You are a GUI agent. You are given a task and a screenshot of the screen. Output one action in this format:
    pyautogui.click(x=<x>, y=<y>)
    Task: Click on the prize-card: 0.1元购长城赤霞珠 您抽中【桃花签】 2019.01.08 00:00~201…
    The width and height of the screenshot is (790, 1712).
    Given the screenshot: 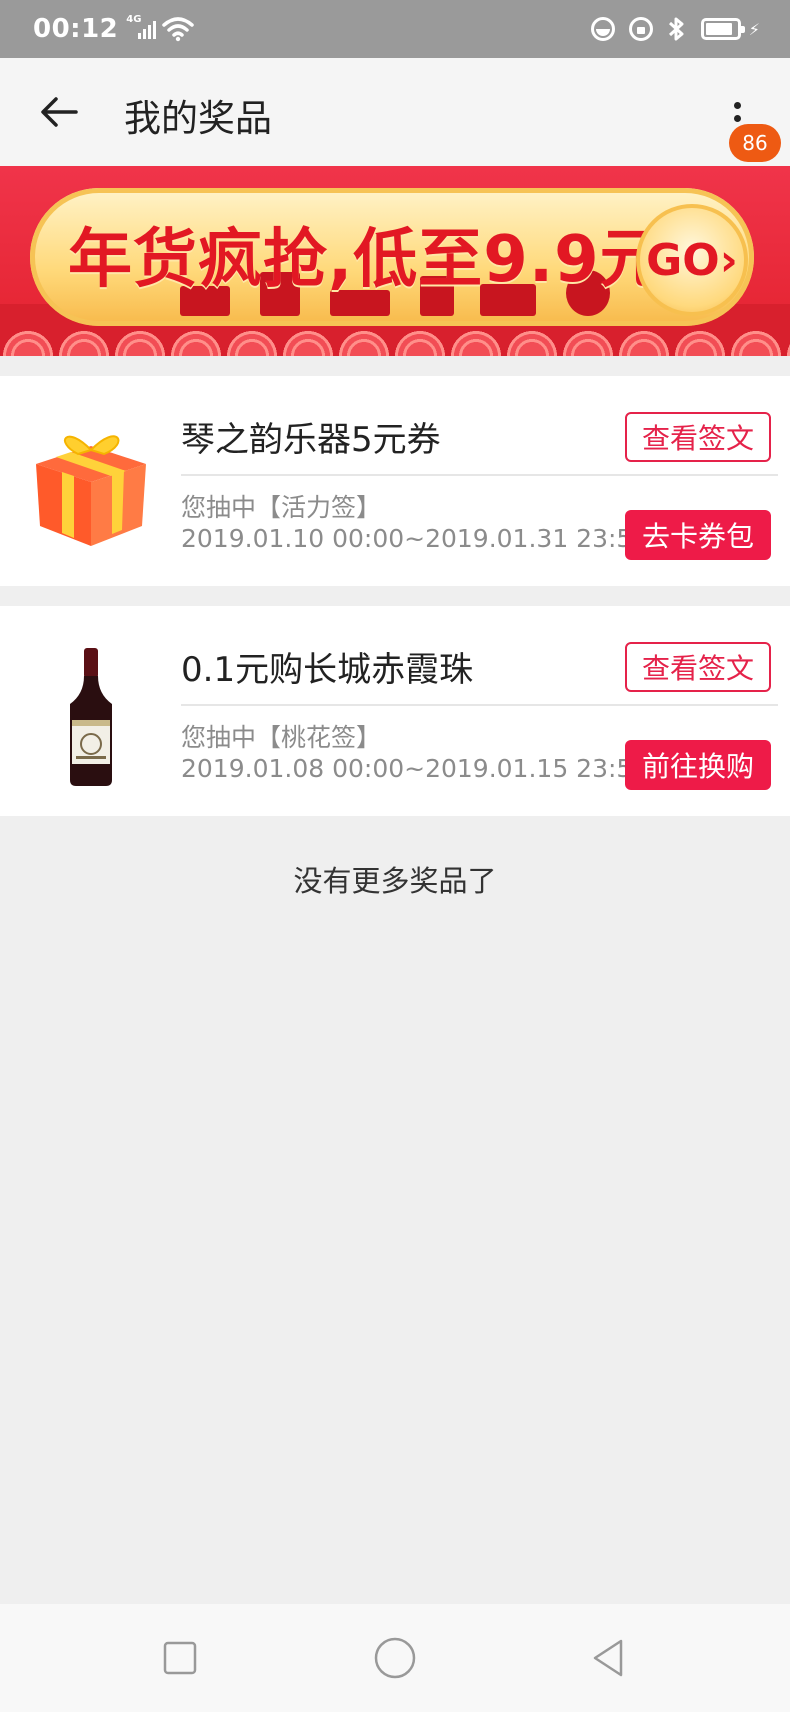 What is the action you would take?
    pyautogui.click(x=395, y=711)
    